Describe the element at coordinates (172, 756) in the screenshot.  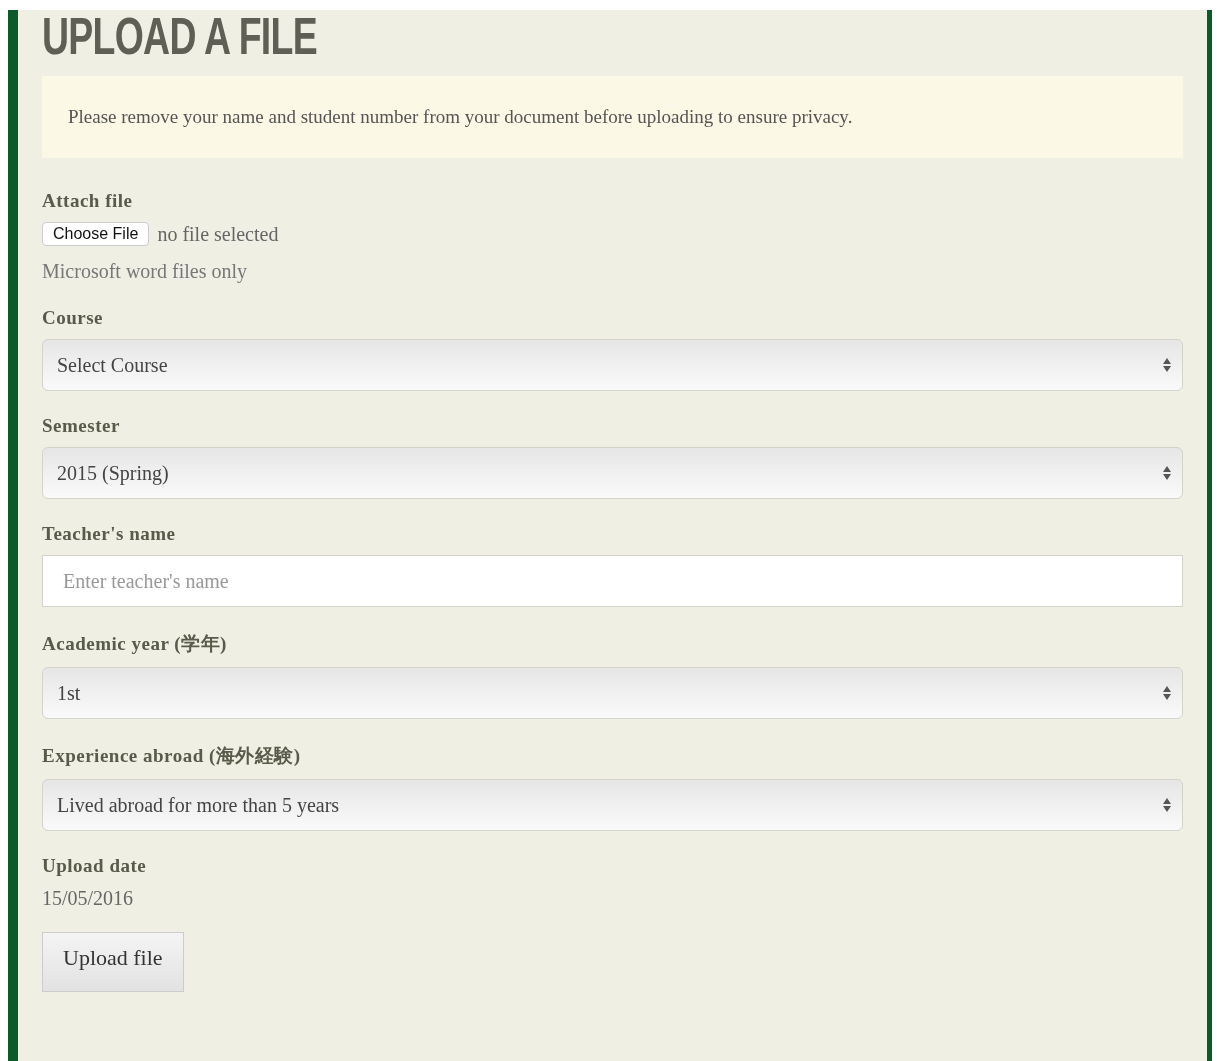
I see `field-label: Experience abroad (海外経験)` at that location.